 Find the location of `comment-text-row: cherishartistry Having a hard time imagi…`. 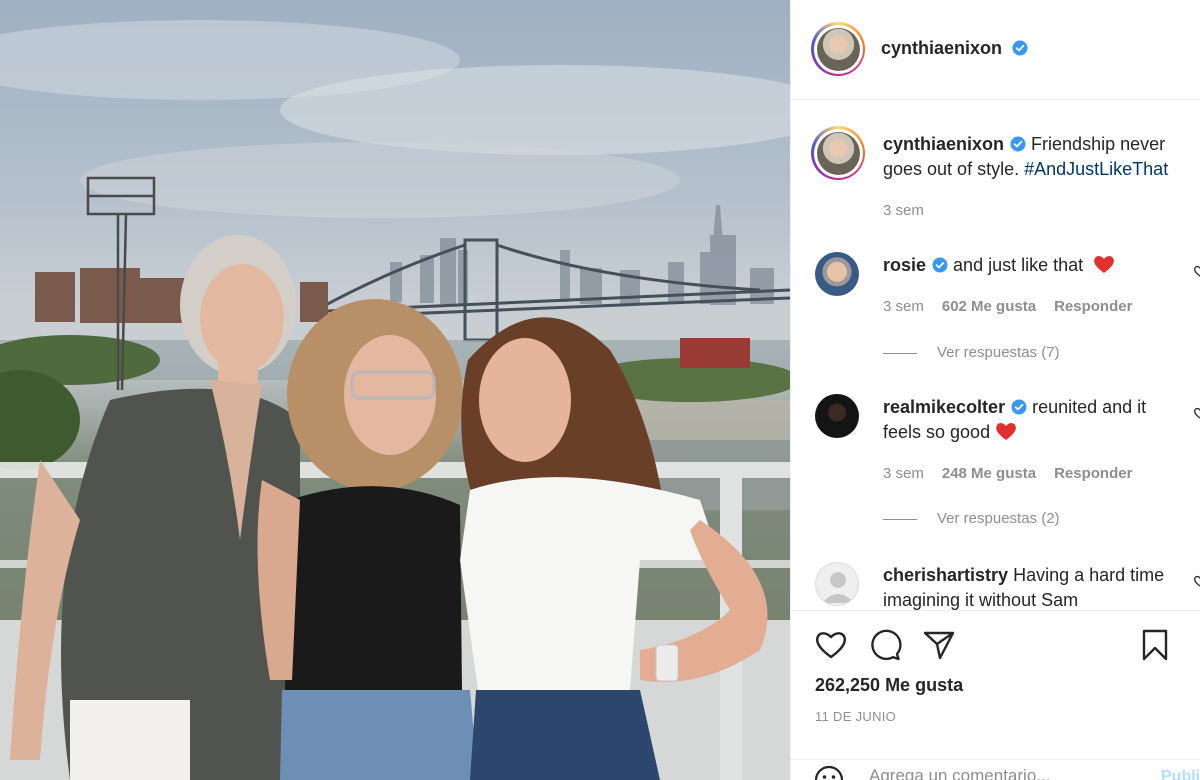

comment-text-row: cherishartistry Having a hard time imagi… is located at coordinates (1033, 588).